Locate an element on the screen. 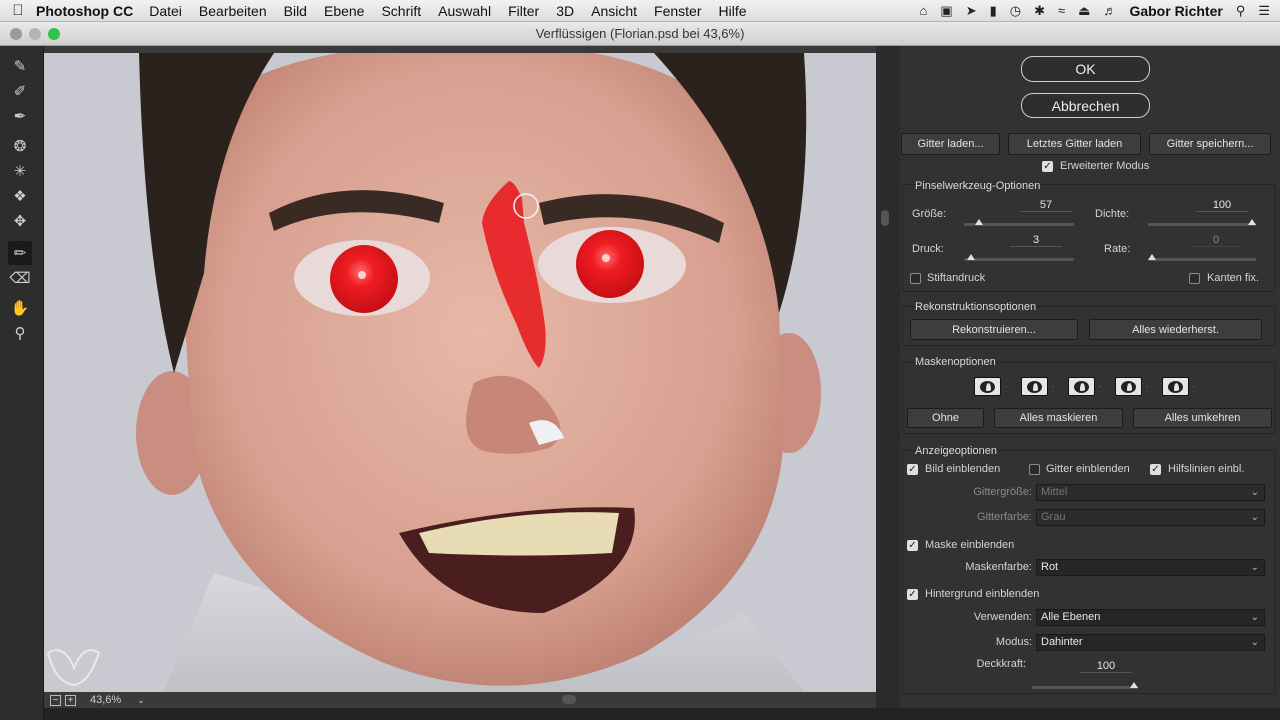 This screenshot has width=1280, height=720. menu-app-name: Photoshop CC is located at coordinates (84, 11).